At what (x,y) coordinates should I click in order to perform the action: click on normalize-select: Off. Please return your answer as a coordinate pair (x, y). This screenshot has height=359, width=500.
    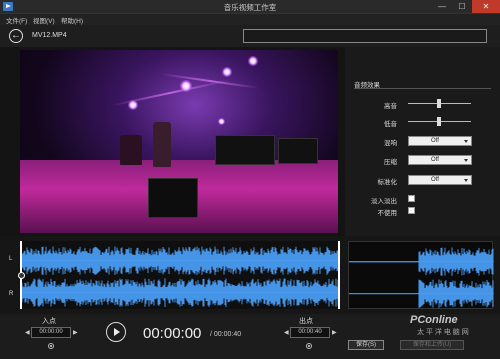
    Looking at the image, I should click on (440, 180).